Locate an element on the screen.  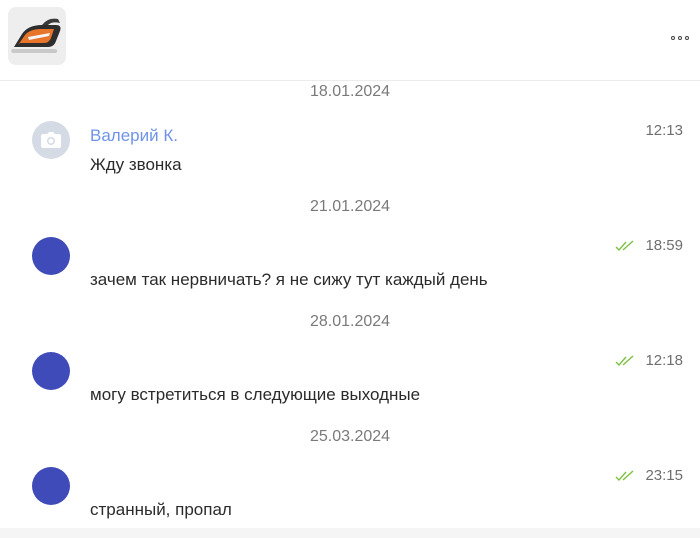
more-options-button is located at coordinates (680, 38).